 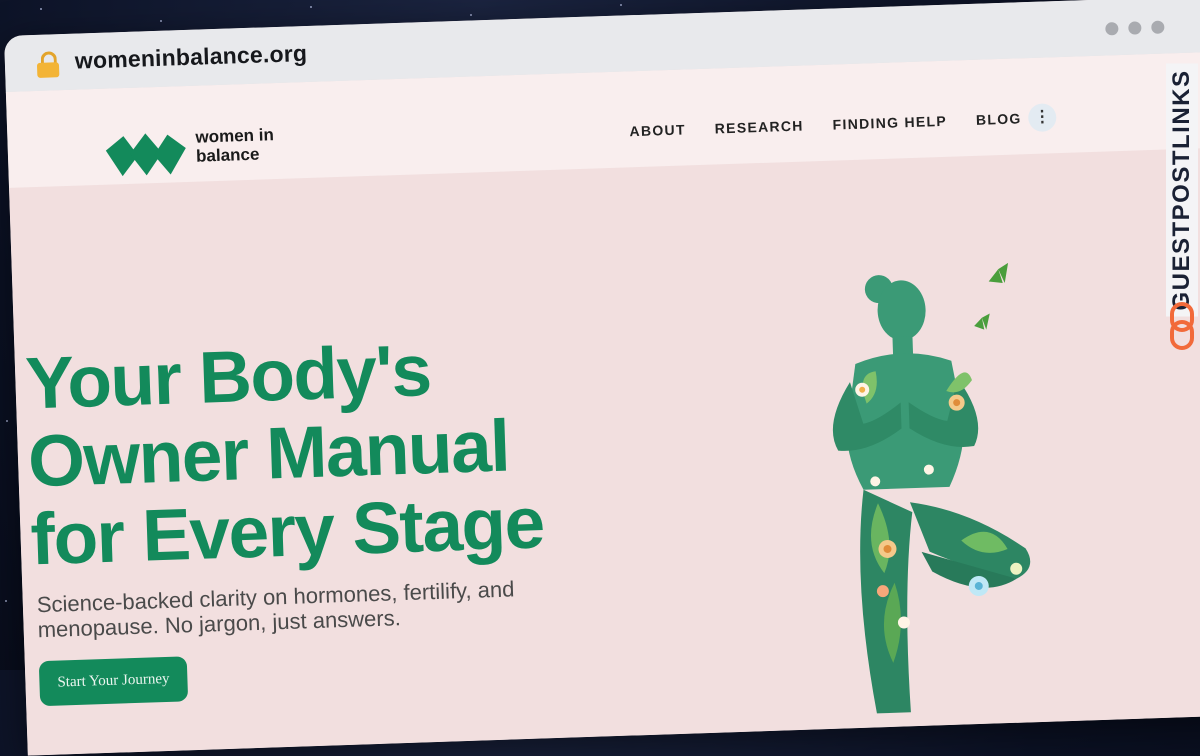 I want to click on nav-research: RESEARCH, so click(x=758, y=127).